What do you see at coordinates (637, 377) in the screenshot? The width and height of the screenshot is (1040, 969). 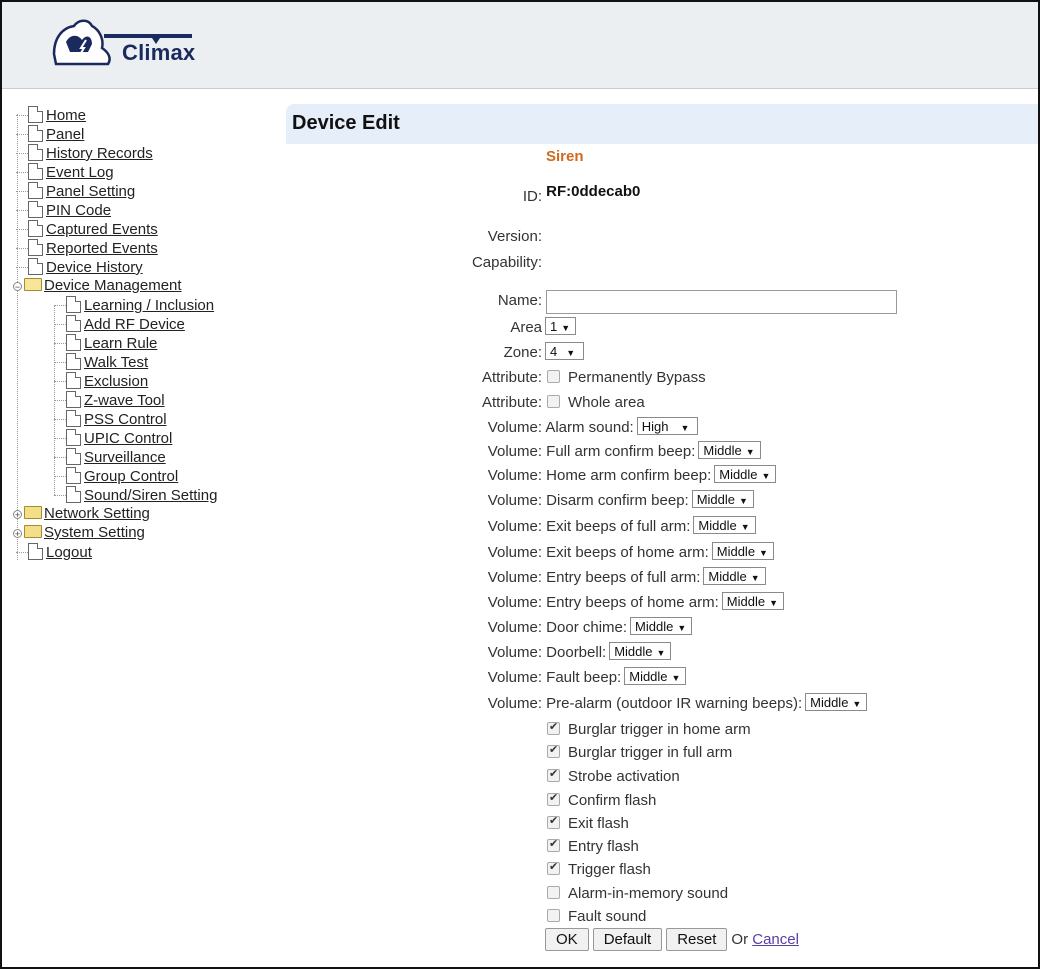 I see `bypass-label: Permanently Bypass` at bounding box center [637, 377].